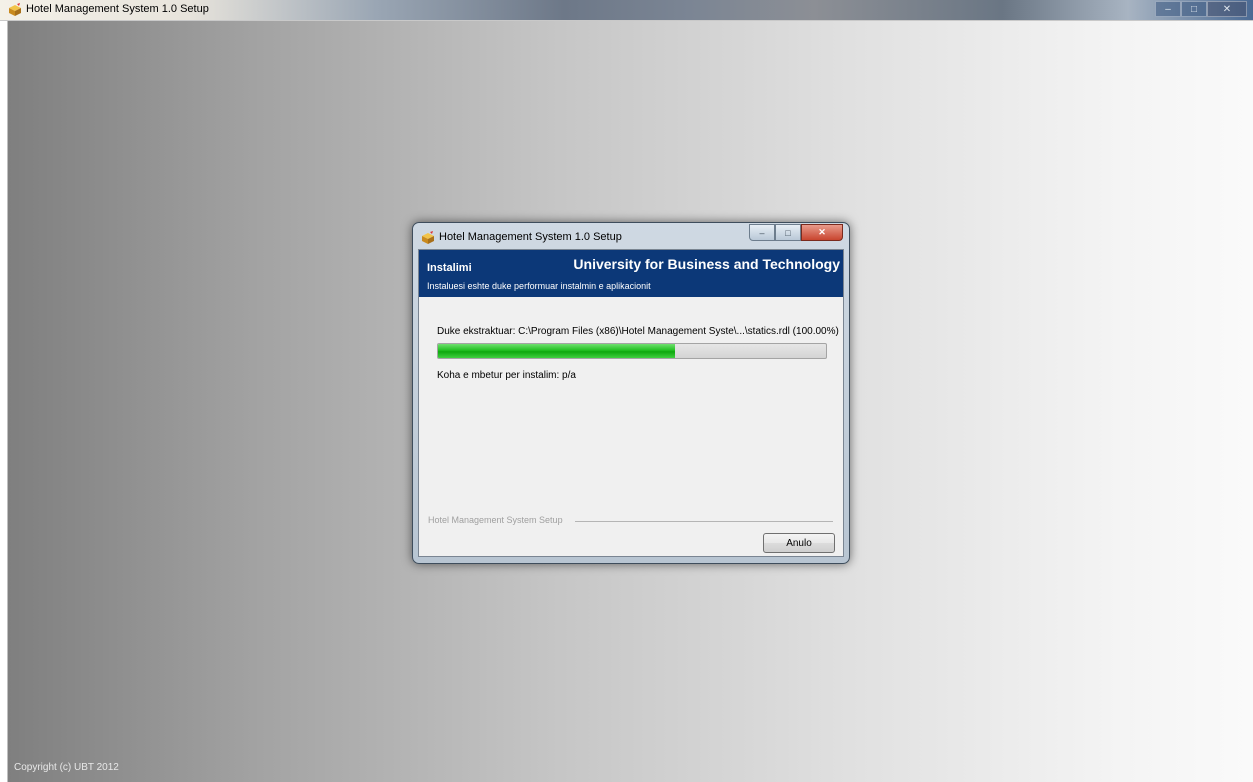 The width and height of the screenshot is (1253, 782). Describe the element at coordinates (799, 543) in the screenshot. I see `cancel-button: Anulo` at that location.